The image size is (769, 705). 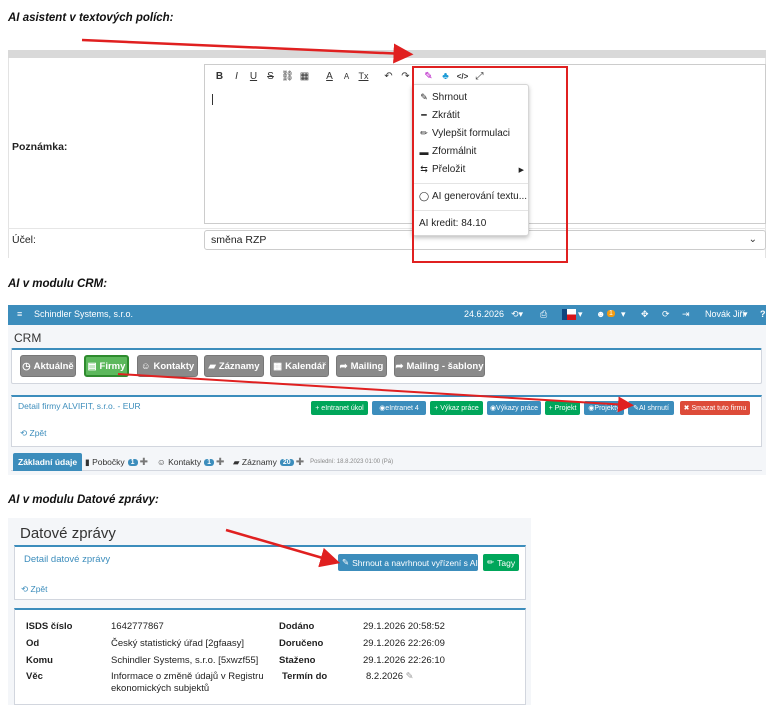 I want to click on module-button-zaznamy: ▰ Záznamy, so click(x=234, y=366).